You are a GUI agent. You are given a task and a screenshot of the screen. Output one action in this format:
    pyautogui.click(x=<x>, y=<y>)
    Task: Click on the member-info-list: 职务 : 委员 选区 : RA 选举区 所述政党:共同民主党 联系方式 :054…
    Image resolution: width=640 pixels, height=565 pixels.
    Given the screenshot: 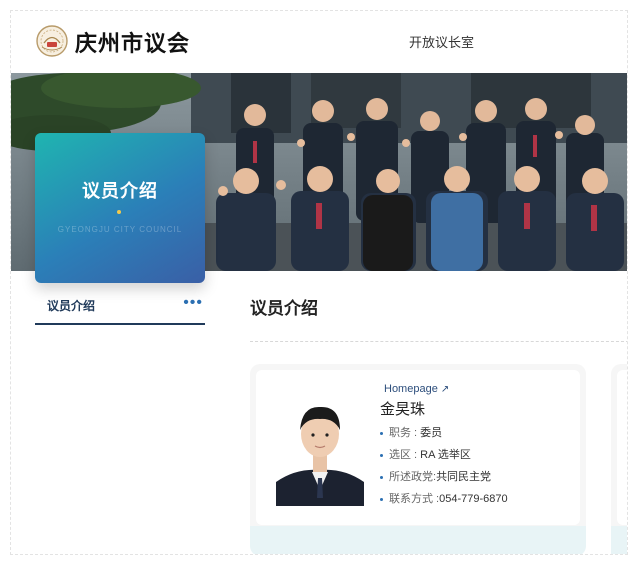 What is the action you would take?
    pyautogui.click(x=444, y=466)
    